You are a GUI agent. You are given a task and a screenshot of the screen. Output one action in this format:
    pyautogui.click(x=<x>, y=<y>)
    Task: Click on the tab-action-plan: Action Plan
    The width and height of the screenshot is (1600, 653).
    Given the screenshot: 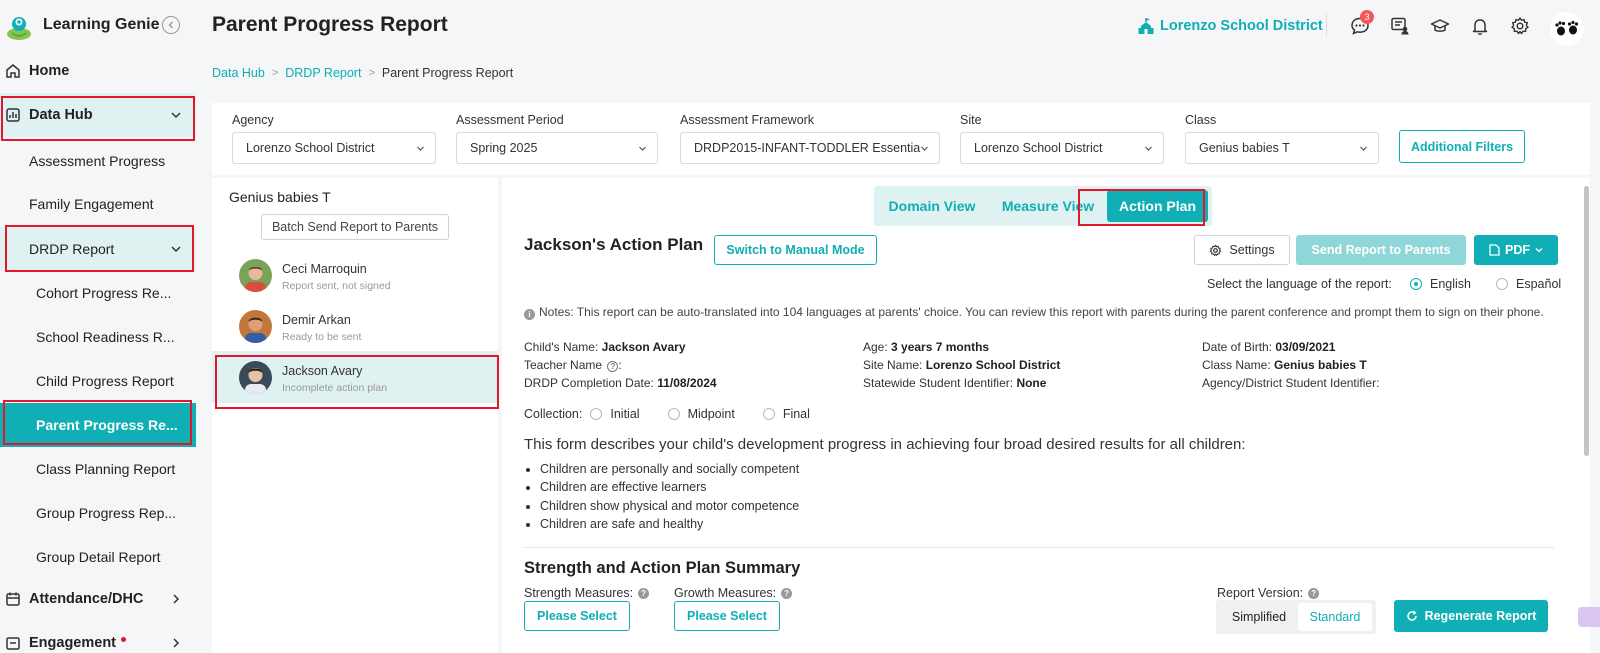 What is the action you would take?
    pyautogui.click(x=1157, y=206)
    